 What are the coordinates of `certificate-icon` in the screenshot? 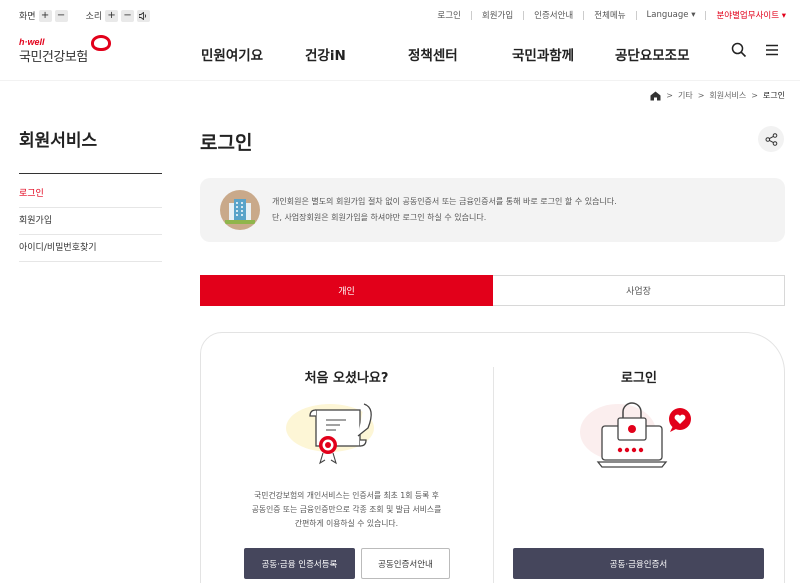 It's located at (334, 436).